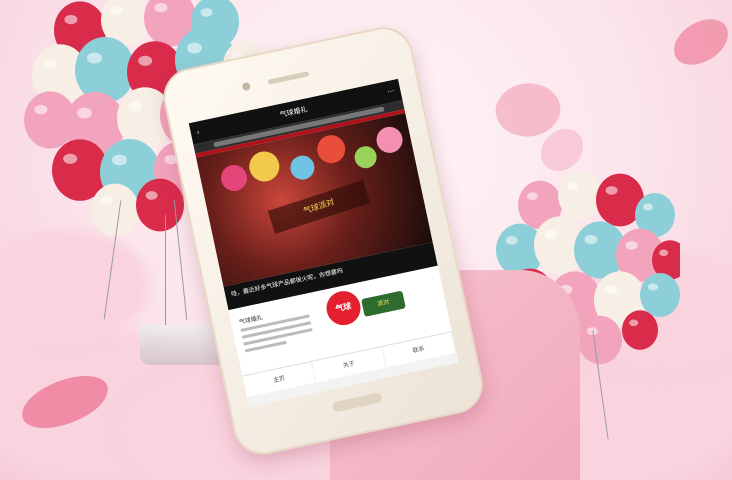 The width and height of the screenshot is (732, 480). I want to click on brand-logo-green: 派对, so click(383, 303).